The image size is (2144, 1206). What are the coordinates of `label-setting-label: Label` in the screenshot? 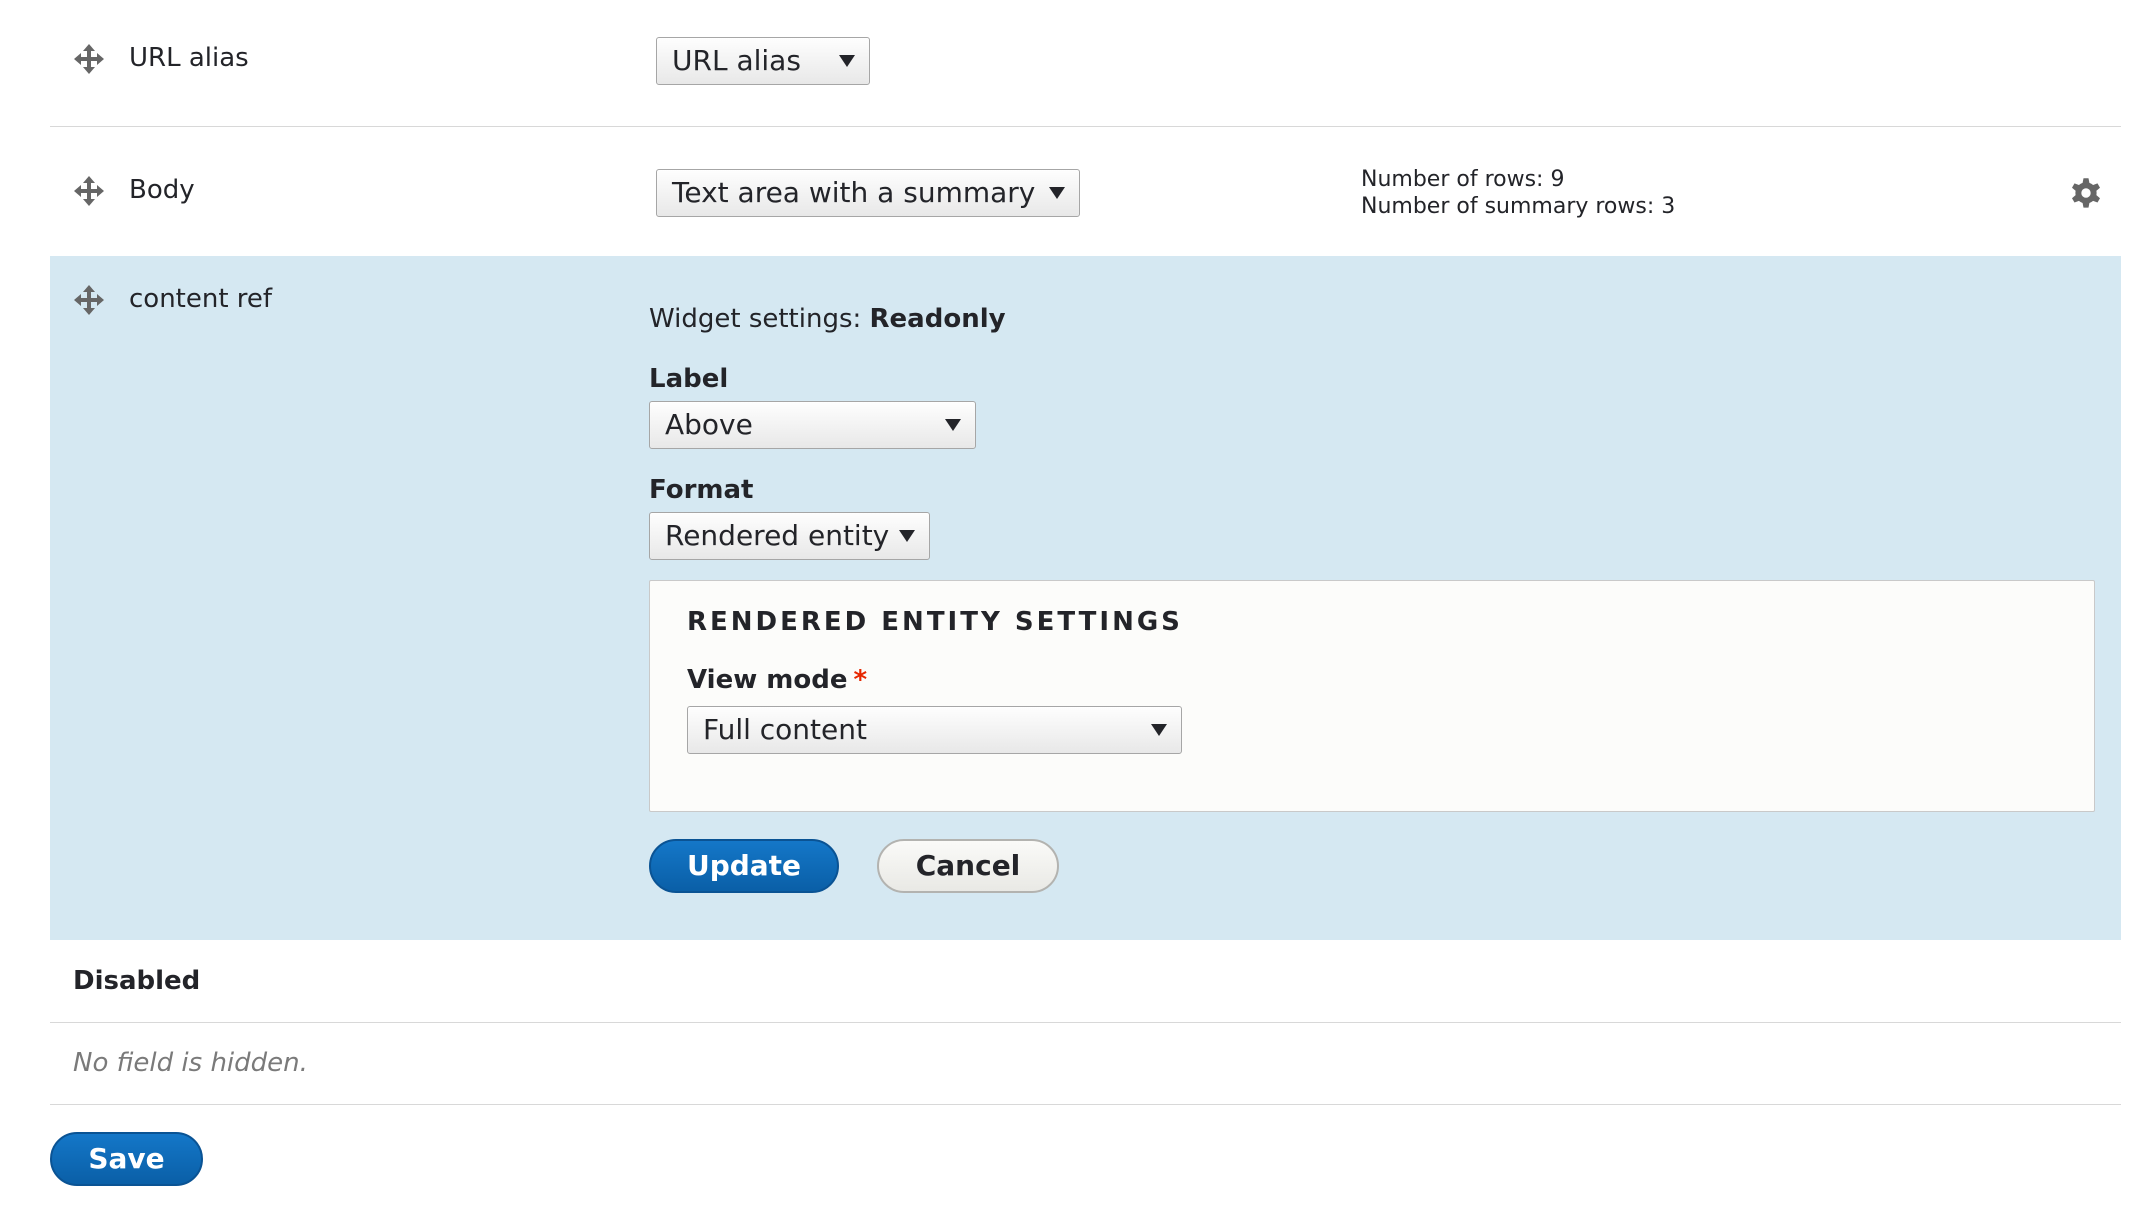 It's located at (689, 379).